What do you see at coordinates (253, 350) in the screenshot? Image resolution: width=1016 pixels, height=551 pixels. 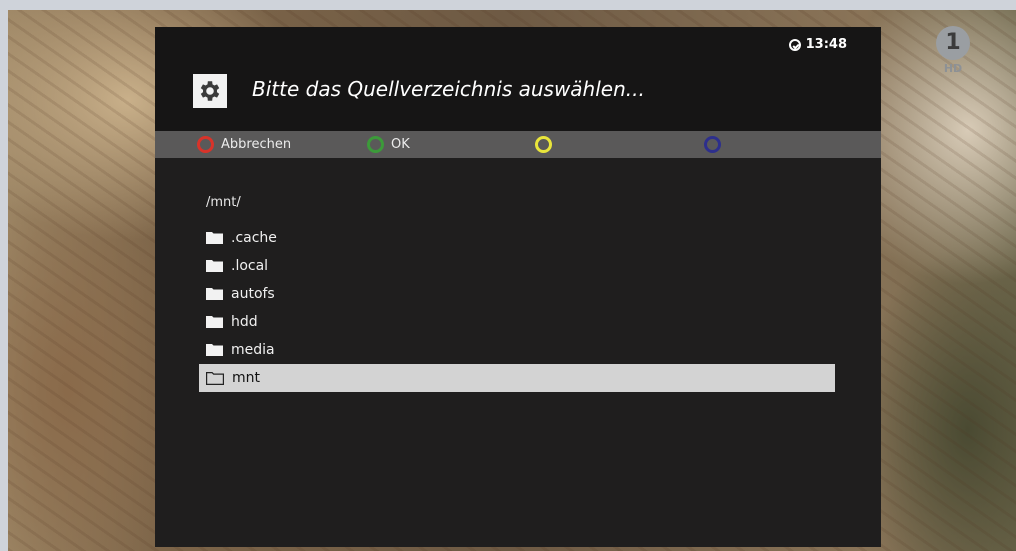 I see `list-item-label: media` at bounding box center [253, 350].